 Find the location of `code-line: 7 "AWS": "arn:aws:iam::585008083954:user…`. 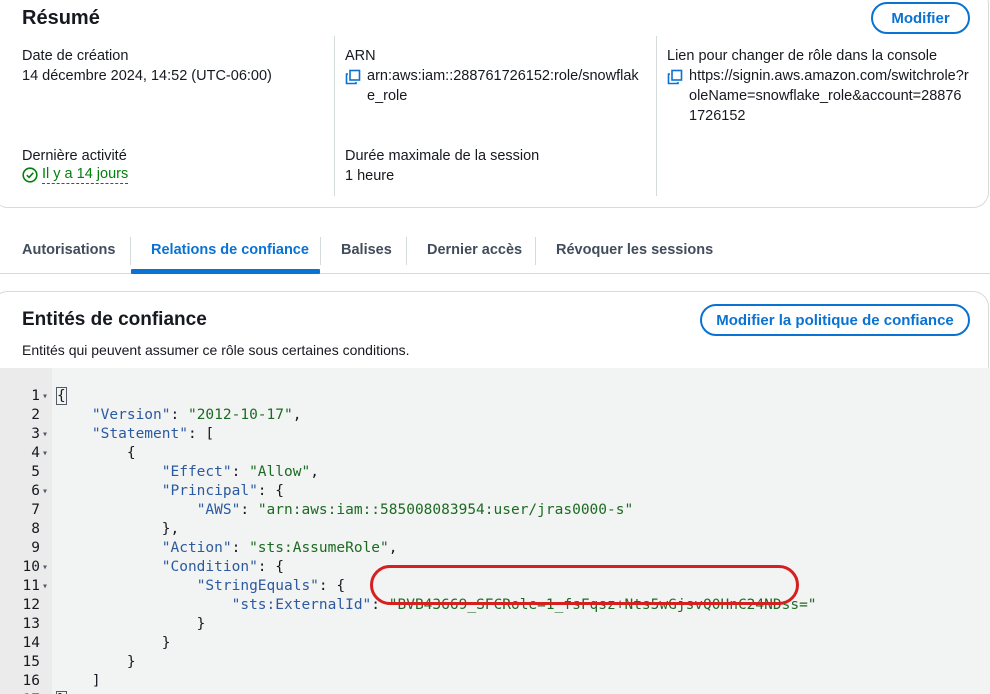

code-line: 7 "AWS": "arn:aws:iam::585008083954:user… is located at coordinates (332, 510).